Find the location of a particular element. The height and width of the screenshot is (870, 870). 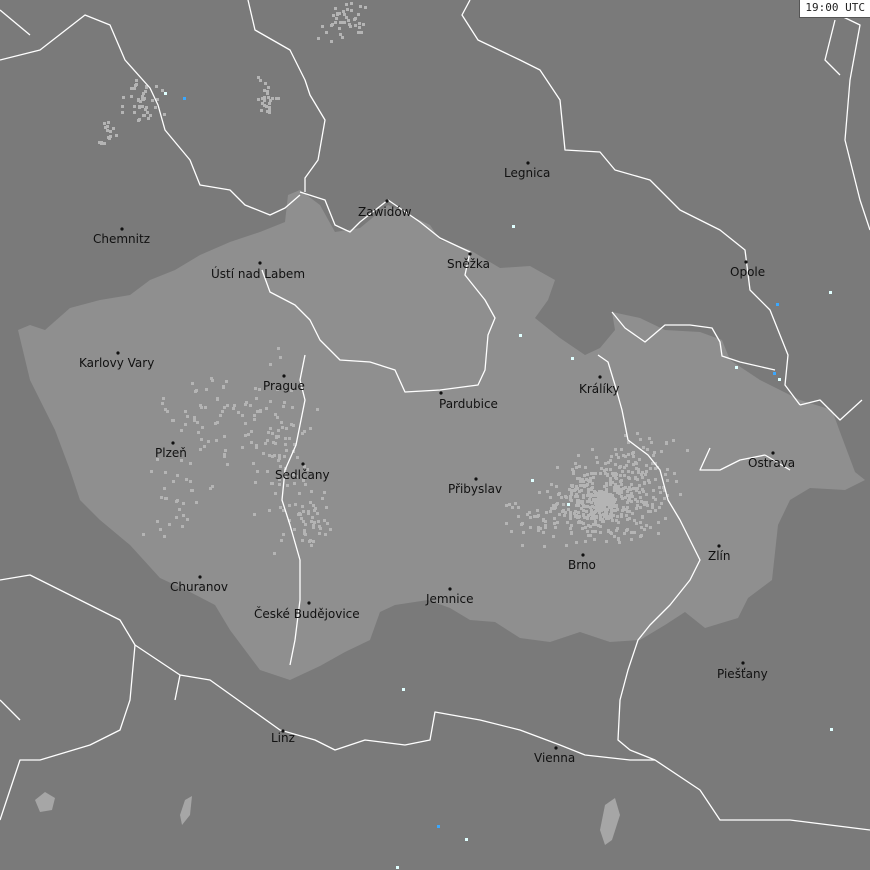

city-label: Ústí nad Labem is located at coordinates (258, 273).